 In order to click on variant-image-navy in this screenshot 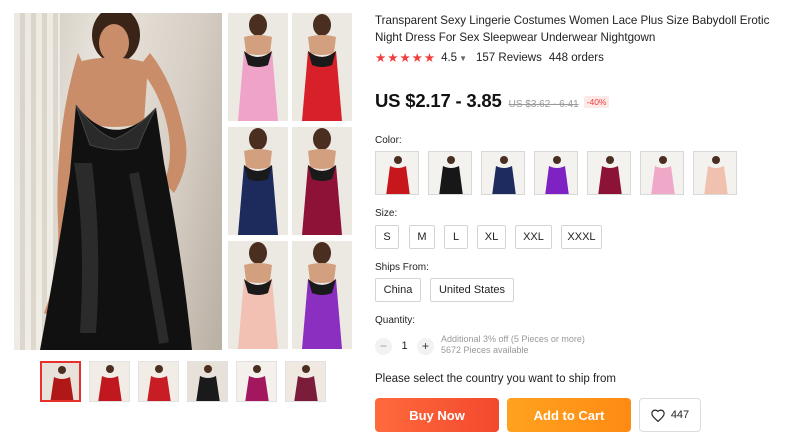, I will do `click(258, 181)`.